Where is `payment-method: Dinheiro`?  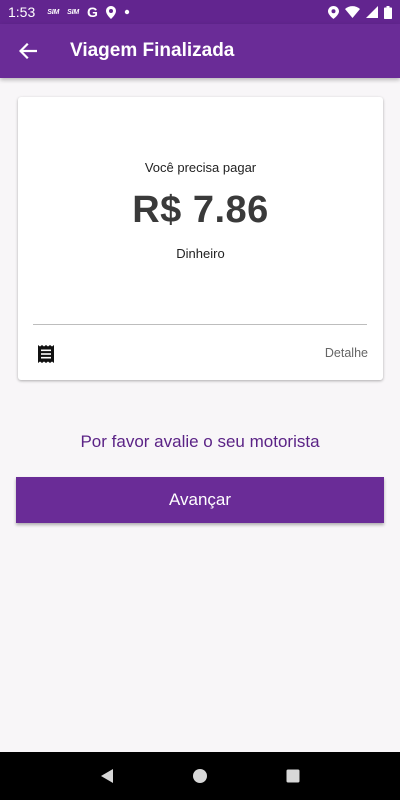
payment-method: Dinheiro is located at coordinates (200, 253).